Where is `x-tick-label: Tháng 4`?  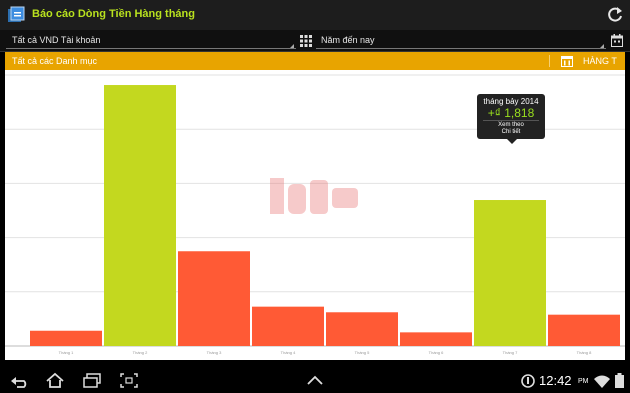
x-tick-label: Tháng 4 is located at coordinates (288, 352).